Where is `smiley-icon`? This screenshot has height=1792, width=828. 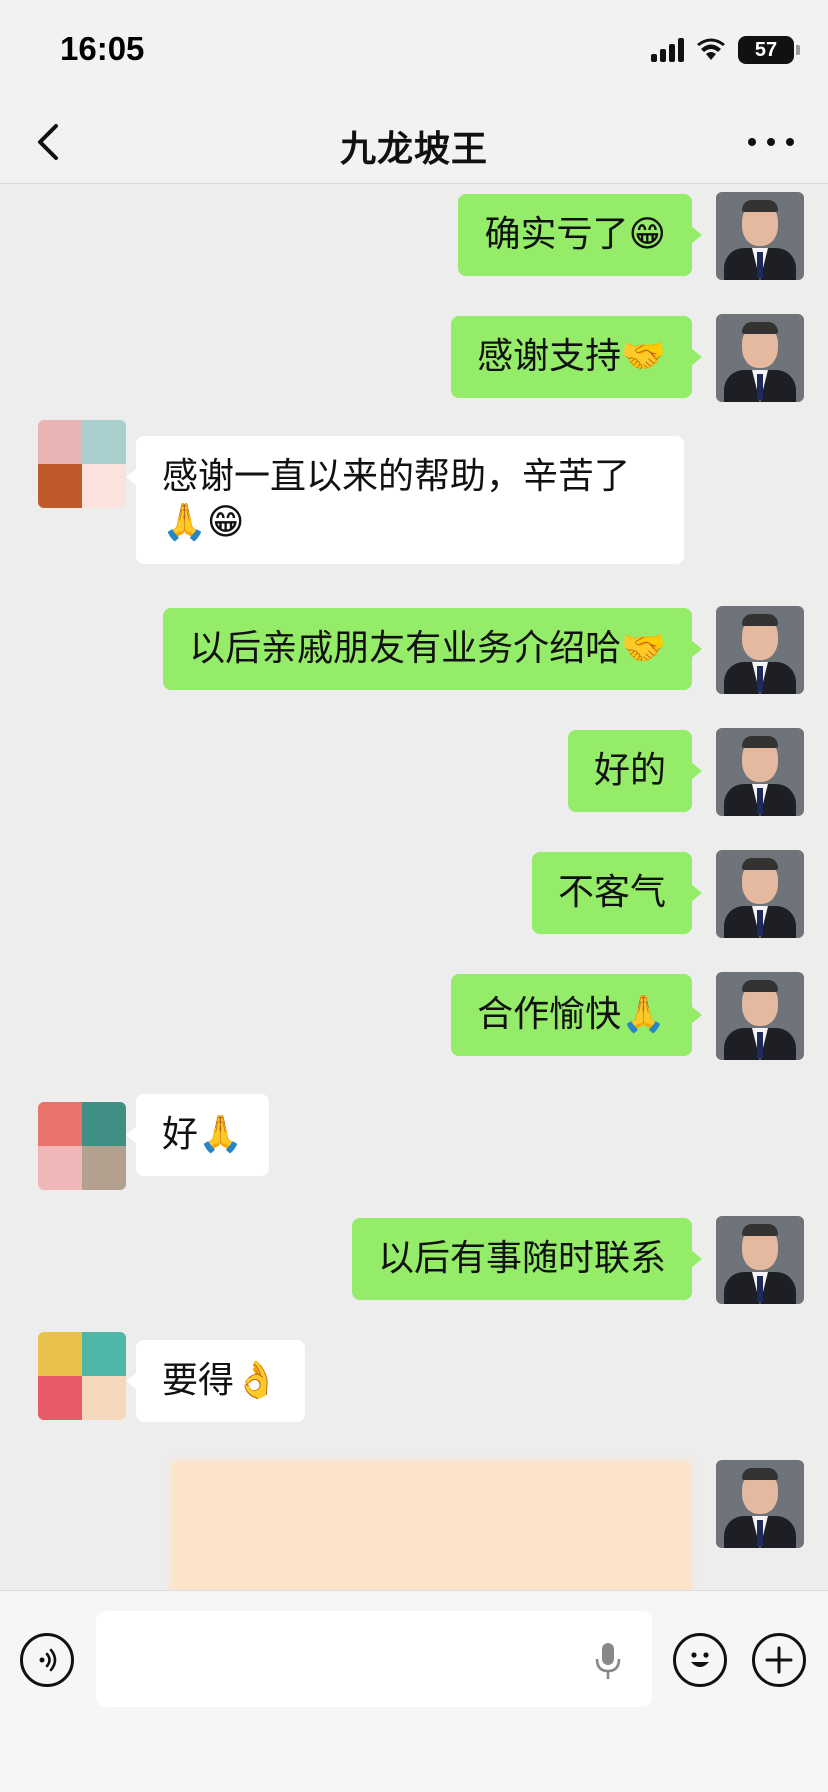 smiley-icon is located at coordinates (700, 1659).